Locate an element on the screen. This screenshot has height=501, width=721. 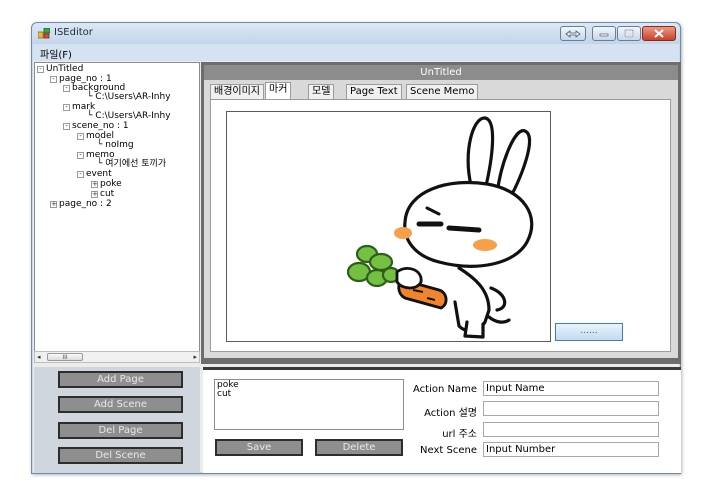
title-bar: ISEditor is located at coordinates (356, 33).